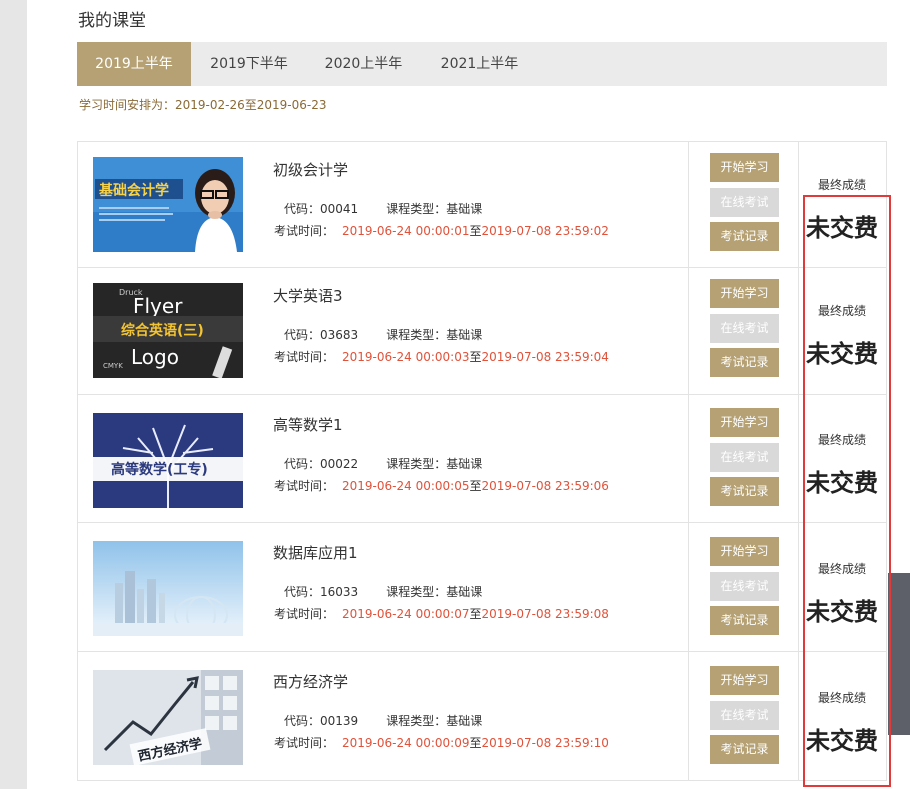 This screenshot has height=789, width=910. I want to click on flyer-logo-thumbnail: Druck Flyer 综合英语(三) Logo CMYK, so click(168, 330).